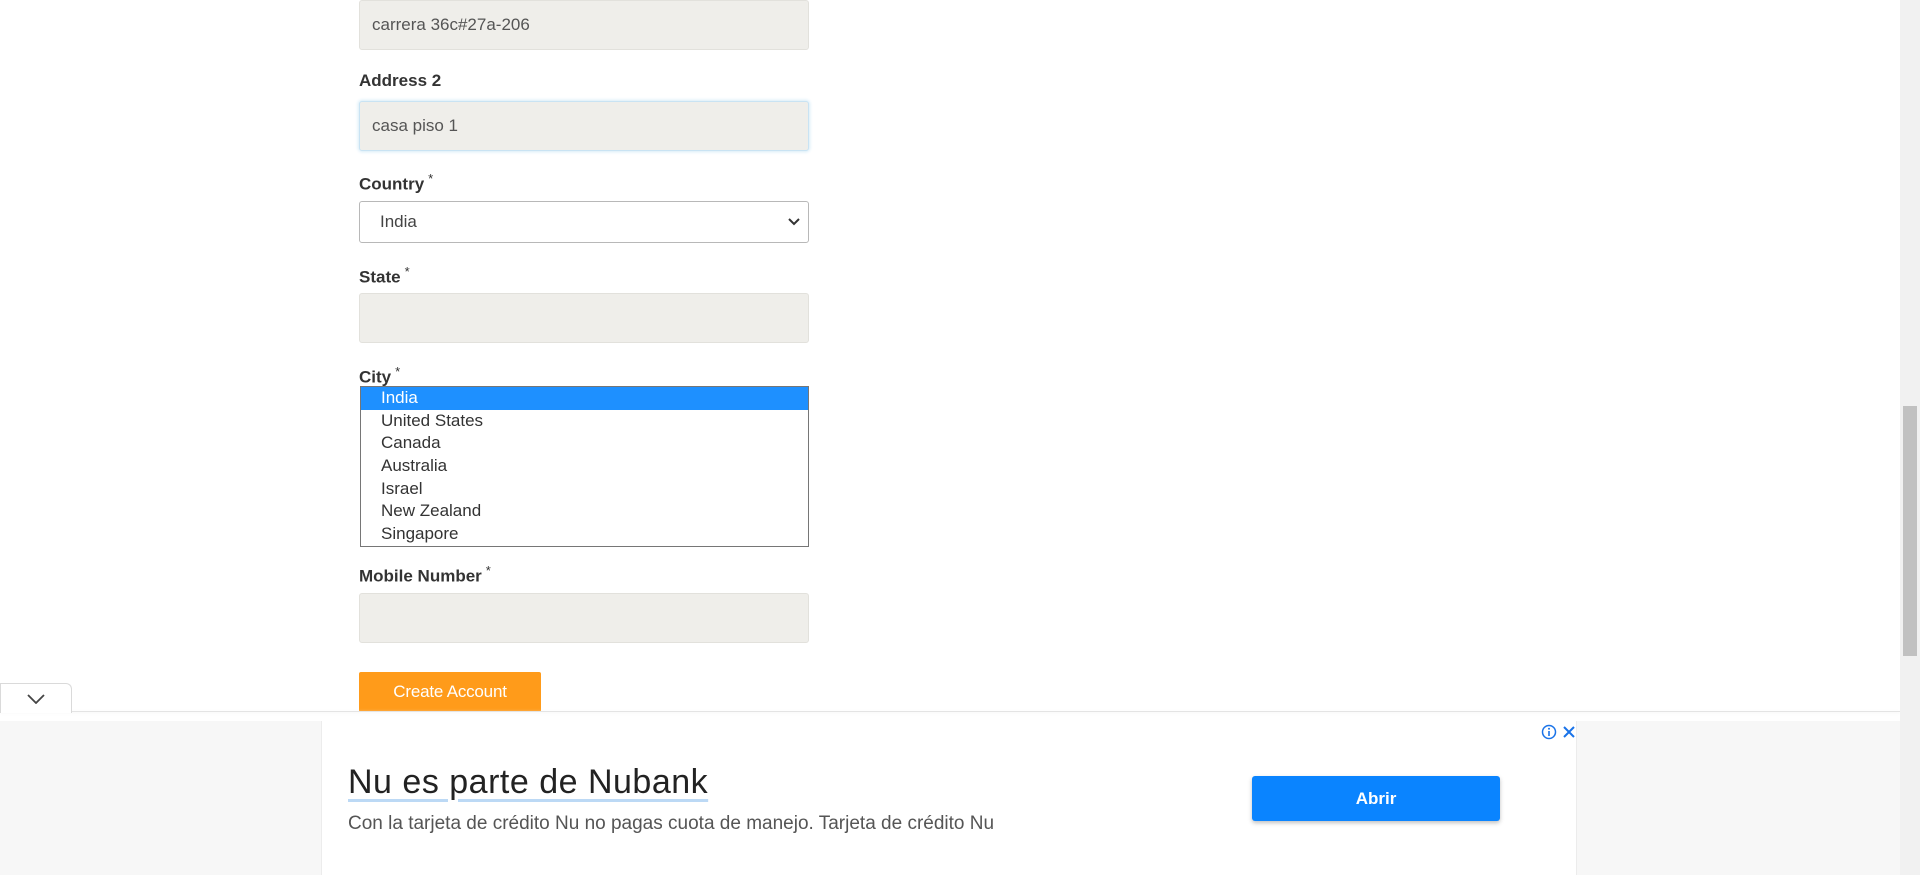 Image resolution: width=1920 pixels, height=875 pixels. I want to click on mobile-label-text: Mobile Number, so click(420, 576).